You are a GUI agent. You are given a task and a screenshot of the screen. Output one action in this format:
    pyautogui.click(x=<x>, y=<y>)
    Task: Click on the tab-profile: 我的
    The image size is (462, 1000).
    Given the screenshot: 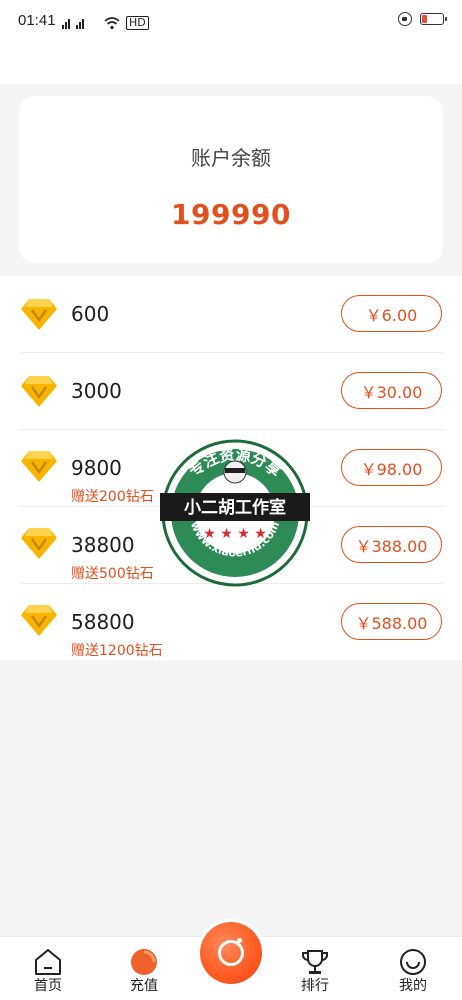 What is the action you would take?
    pyautogui.click(x=413, y=970)
    